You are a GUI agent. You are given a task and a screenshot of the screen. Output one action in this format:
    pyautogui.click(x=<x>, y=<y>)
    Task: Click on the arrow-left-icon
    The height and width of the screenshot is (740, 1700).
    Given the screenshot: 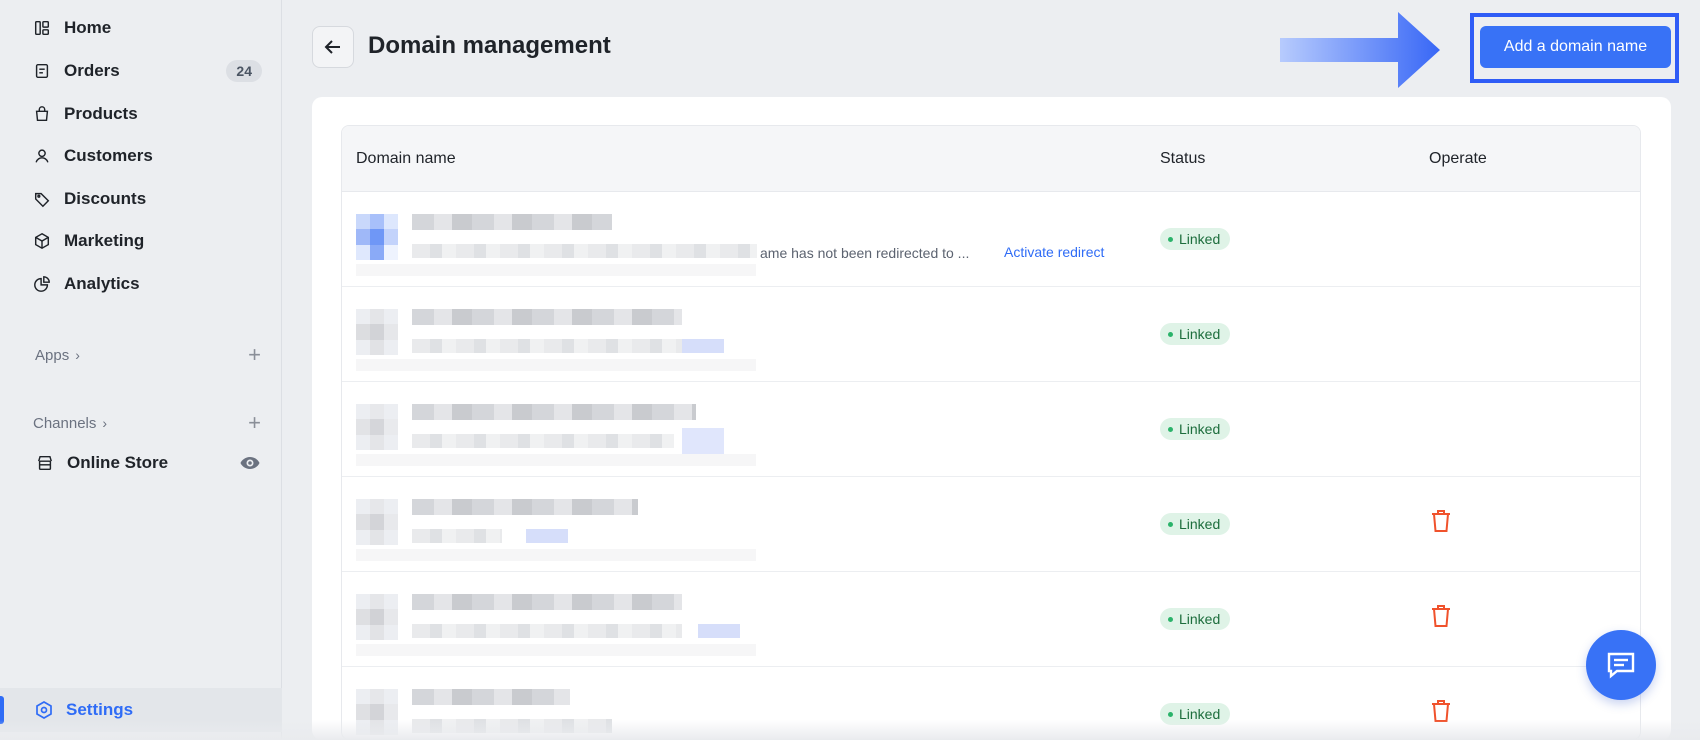 What is the action you would take?
    pyautogui.click(x=332, y=47)
    